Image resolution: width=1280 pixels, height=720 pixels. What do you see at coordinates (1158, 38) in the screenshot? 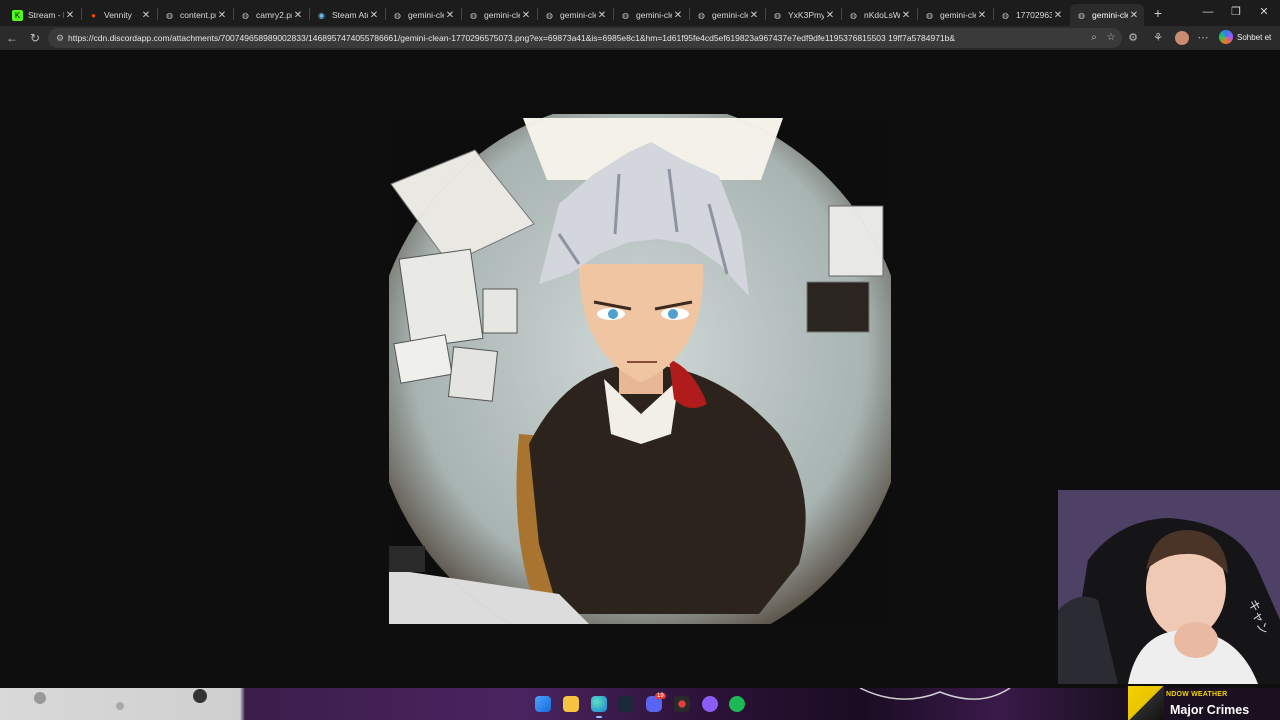
I see `browser-extension-icon: ⚘` at bounding box center [1158, 38].